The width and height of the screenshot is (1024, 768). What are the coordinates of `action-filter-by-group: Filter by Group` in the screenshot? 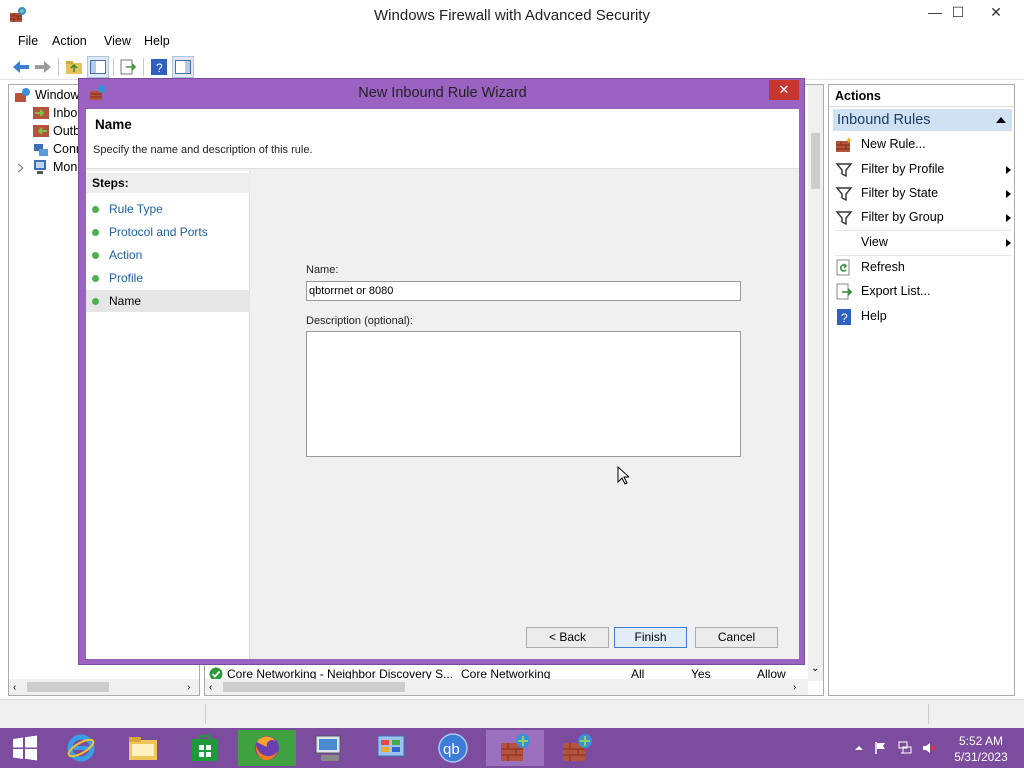 It's located at (923, 218).